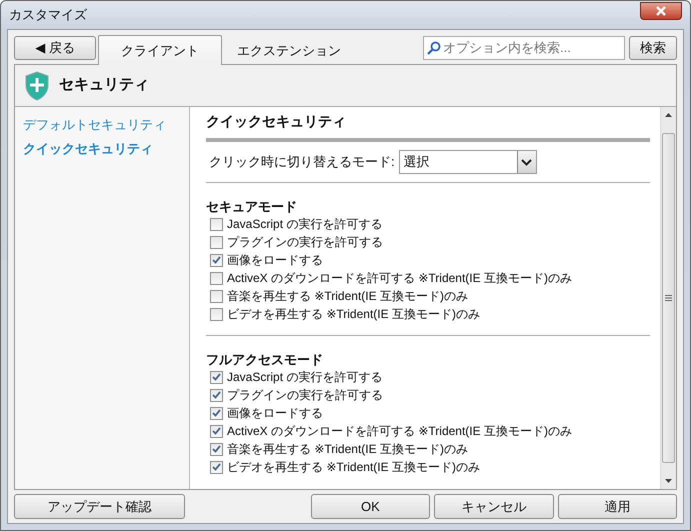  What do you see at coordinates (370, 506) in the screenshot?
I see `dialog-button: OK` at bounding box center [370, 506].